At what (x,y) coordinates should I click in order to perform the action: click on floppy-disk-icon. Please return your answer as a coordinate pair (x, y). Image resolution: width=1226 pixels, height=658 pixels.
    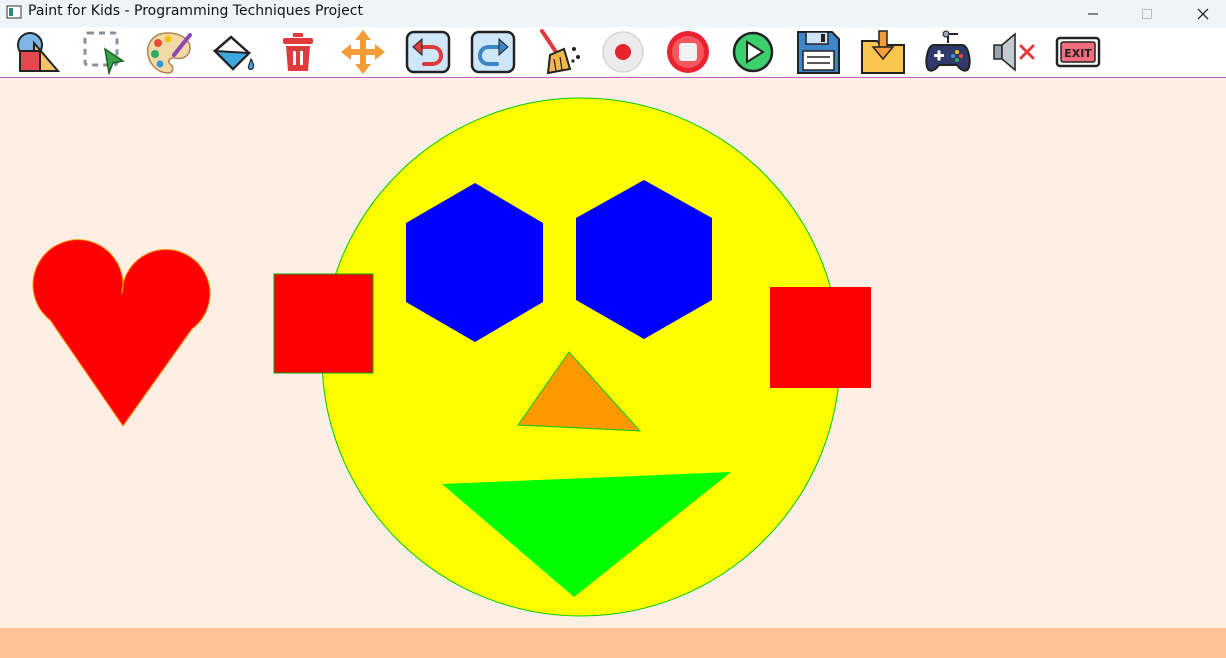
    Looking at the image, I should click on (818, 52).